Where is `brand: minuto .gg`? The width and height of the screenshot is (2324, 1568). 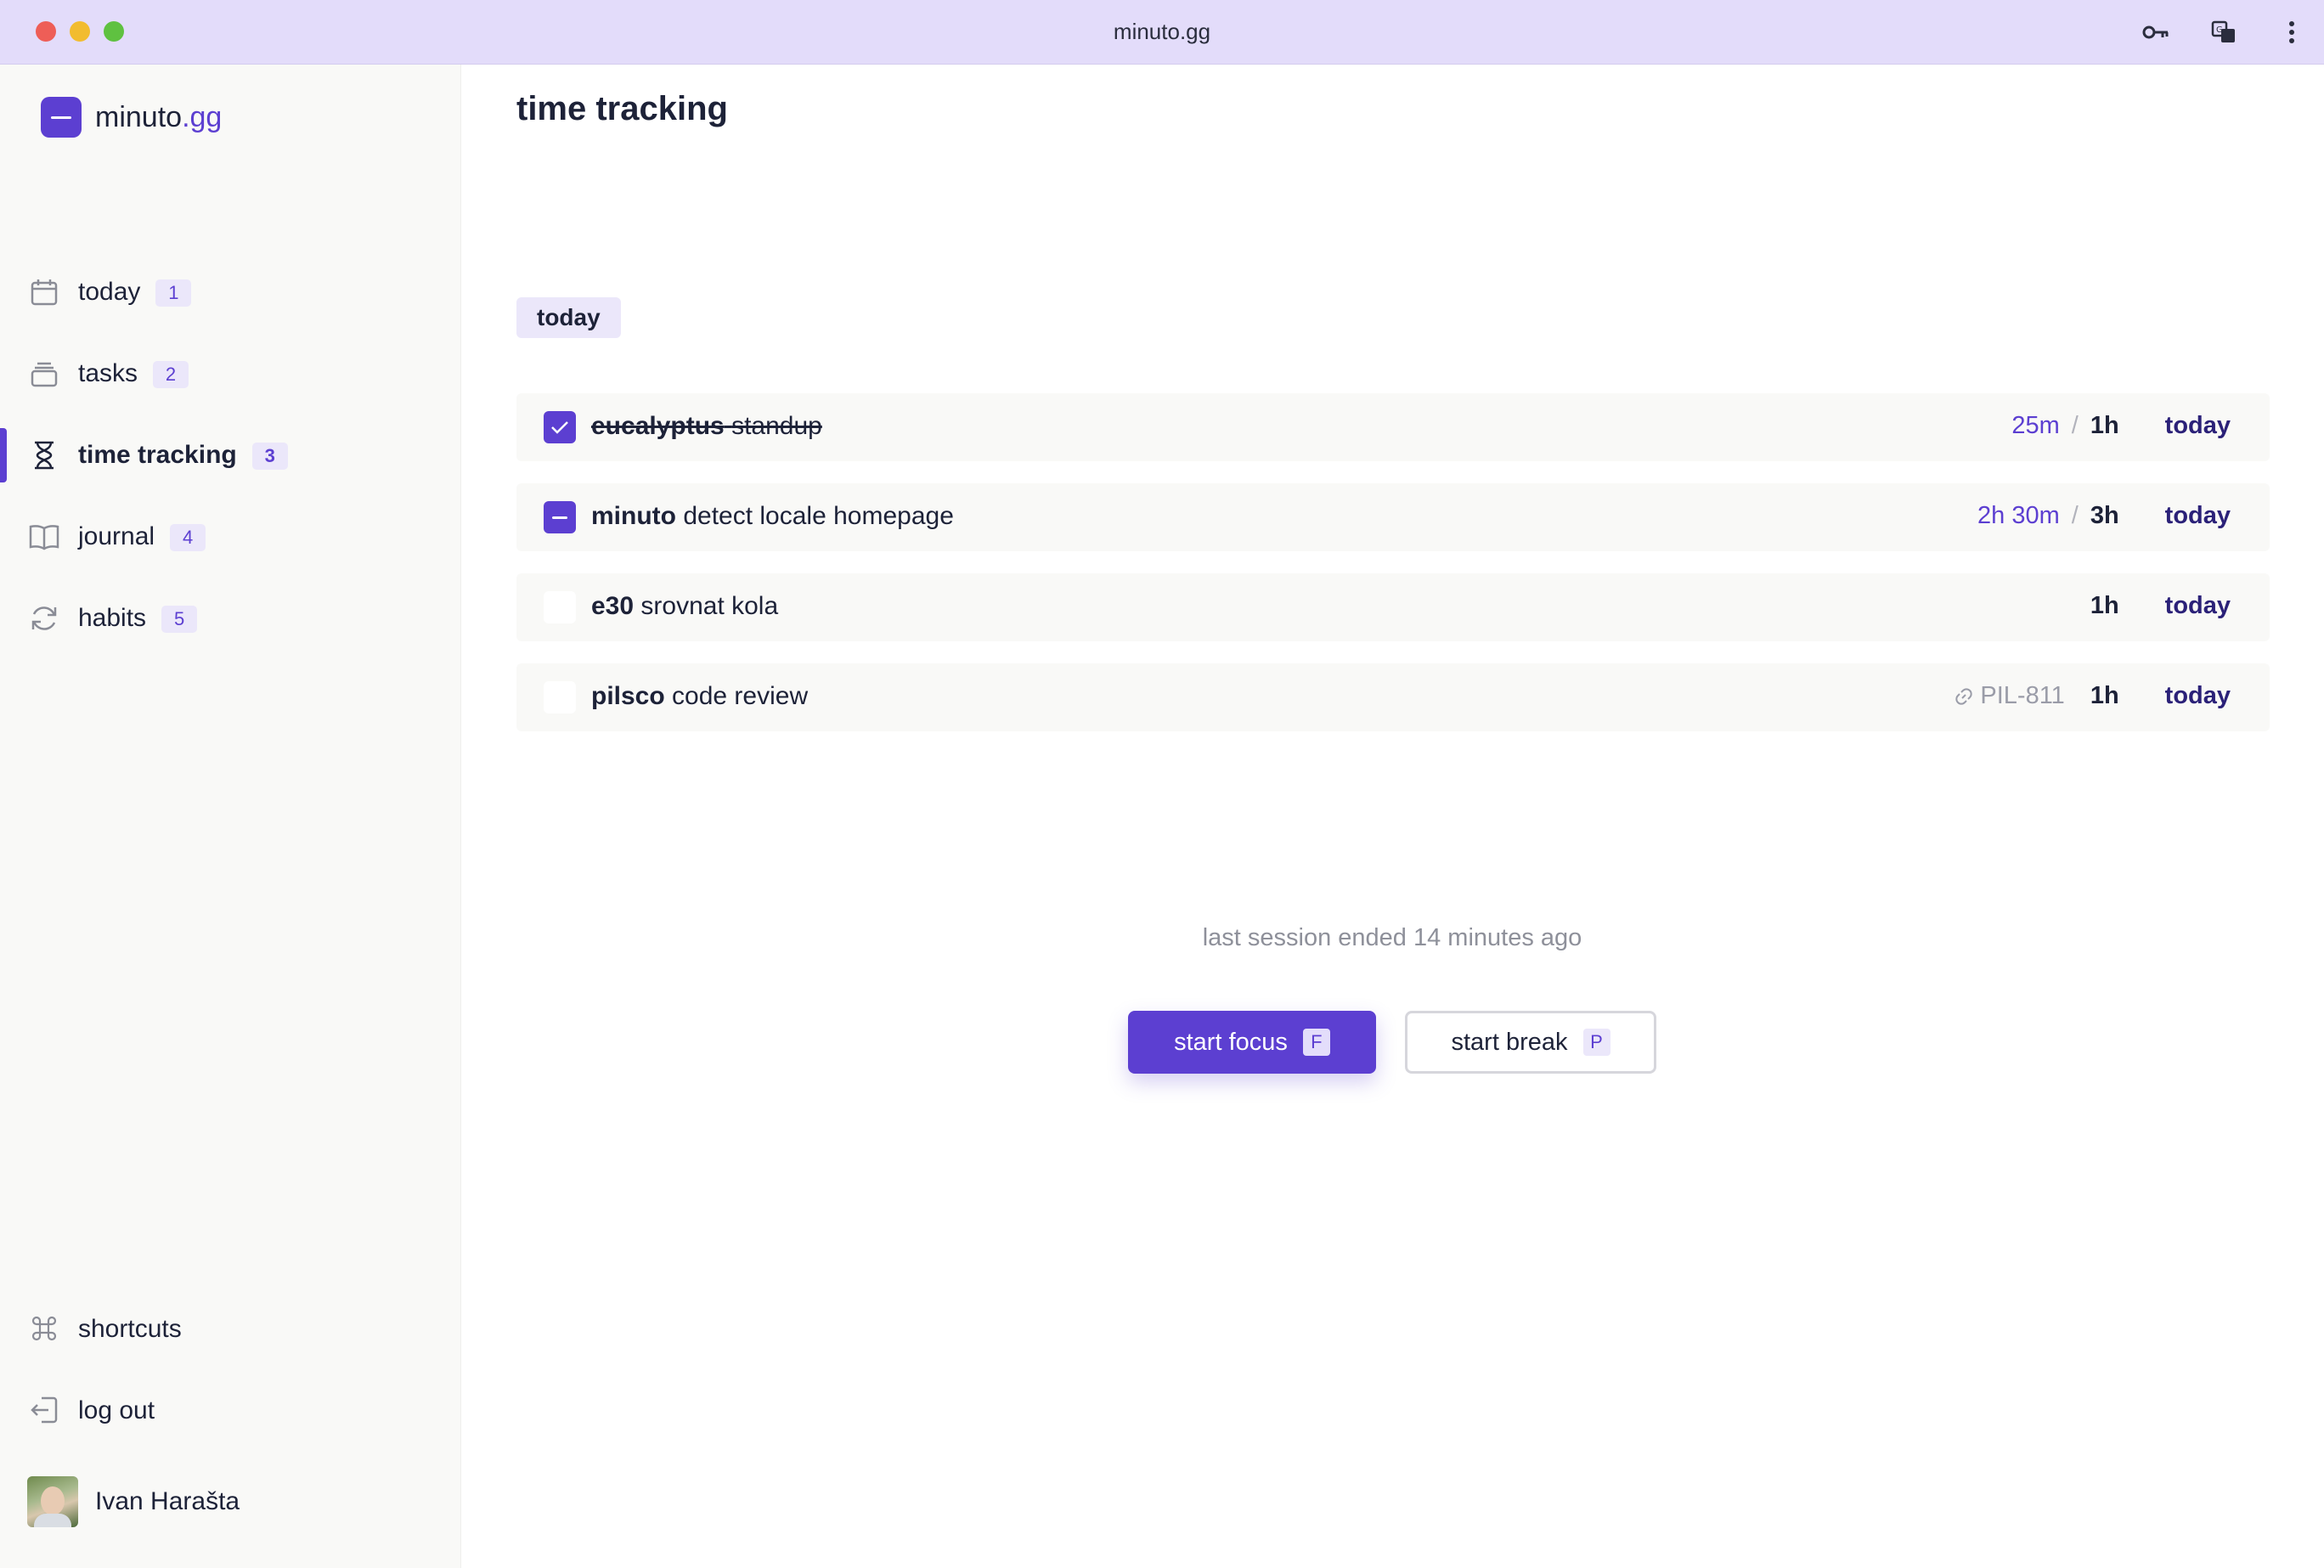 brand: minuto .gg is located at coordinates (132, 118).